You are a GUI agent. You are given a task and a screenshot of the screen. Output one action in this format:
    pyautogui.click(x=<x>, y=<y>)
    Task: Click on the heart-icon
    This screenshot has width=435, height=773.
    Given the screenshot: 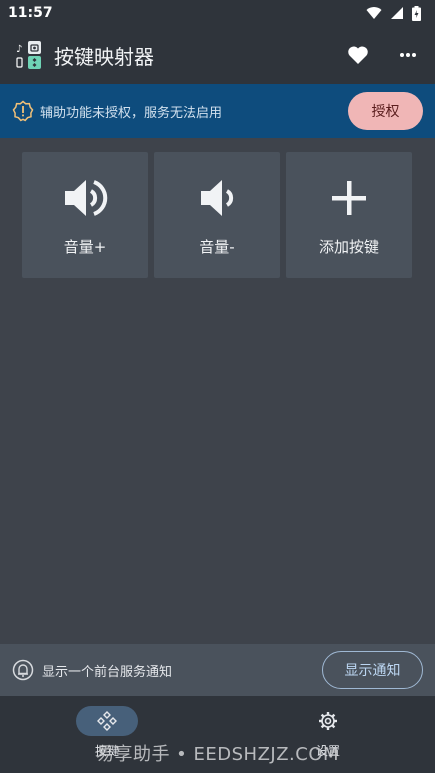 What is the action you would take?
    pyautogui.click(x=358, y=55)
    